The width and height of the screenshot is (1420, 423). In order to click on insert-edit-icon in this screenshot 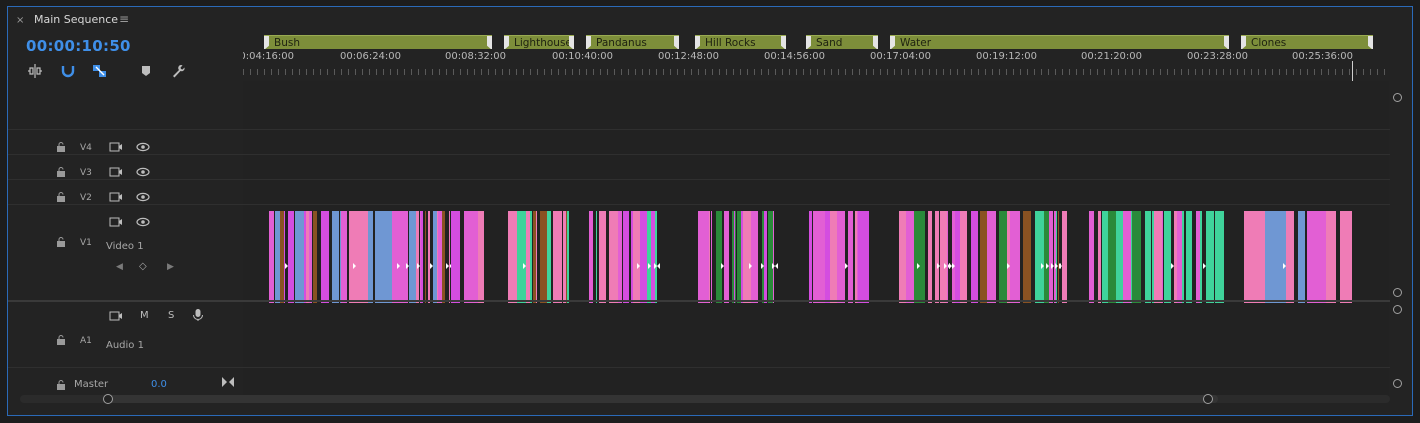, I will do `click(35, 71)`.